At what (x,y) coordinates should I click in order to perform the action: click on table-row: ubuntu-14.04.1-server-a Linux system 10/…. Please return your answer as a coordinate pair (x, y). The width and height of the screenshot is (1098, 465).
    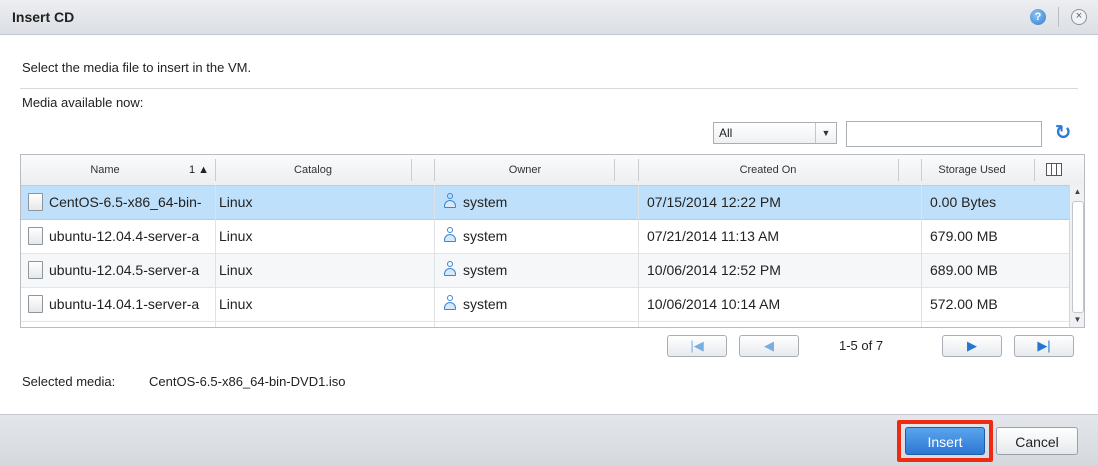
    Looking at the image, I should click on (545, 305).